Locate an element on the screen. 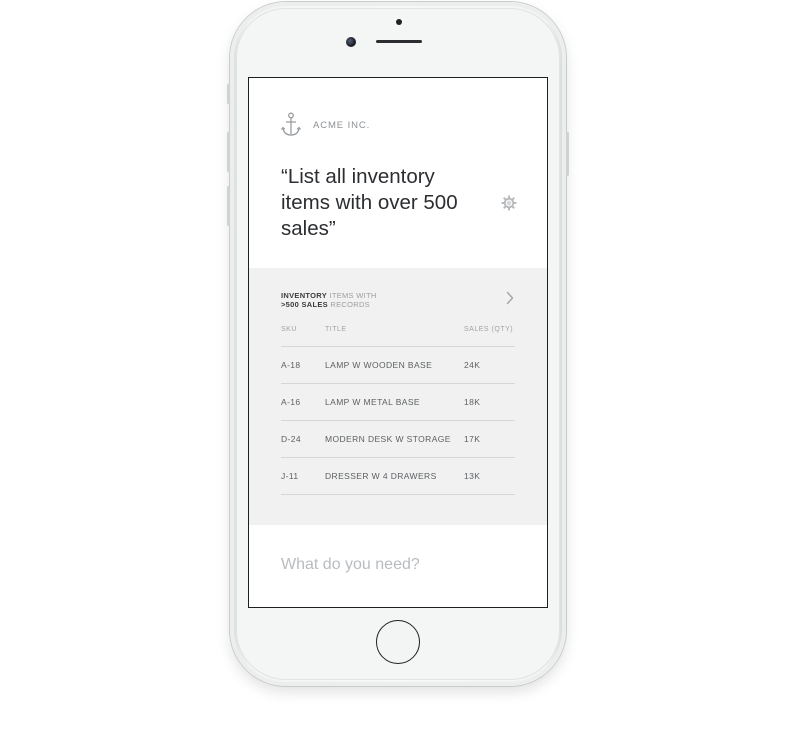 This screenshot has height=734, width=800. table-row: A-16 LAMP W METAL BASE 18K is located at coordinates (398, 402).